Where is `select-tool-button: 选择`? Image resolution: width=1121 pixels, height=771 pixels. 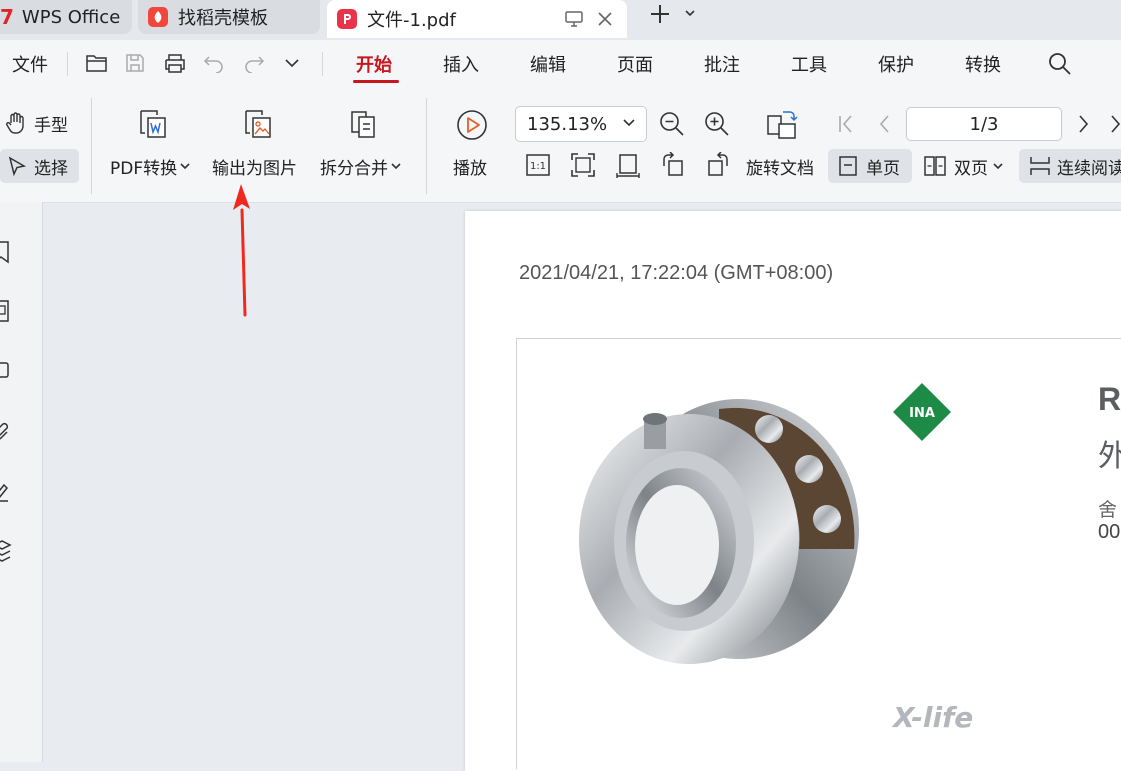 select-tool-button: 选择 is located at coordinates (39, 166).